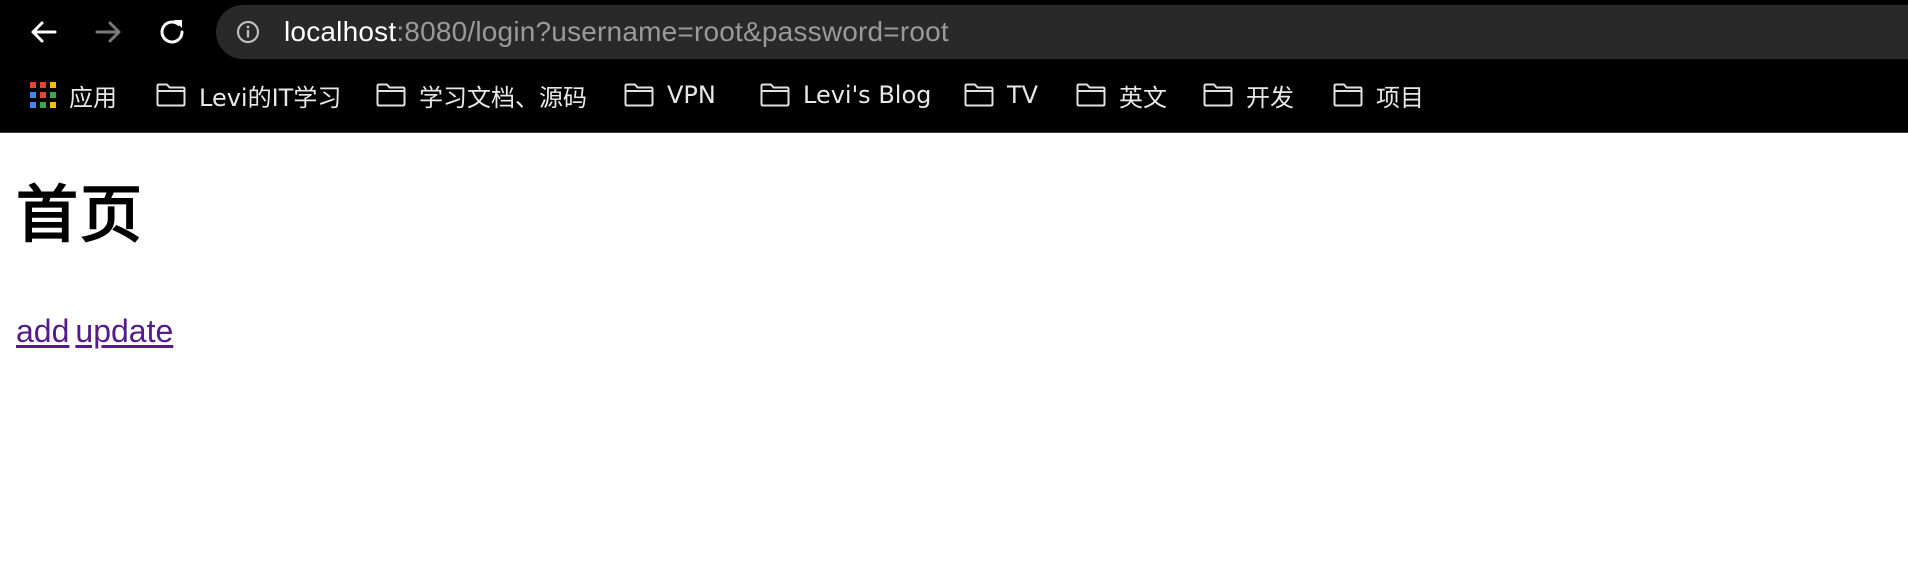  I want to click on forward-button, so click(108, 32).